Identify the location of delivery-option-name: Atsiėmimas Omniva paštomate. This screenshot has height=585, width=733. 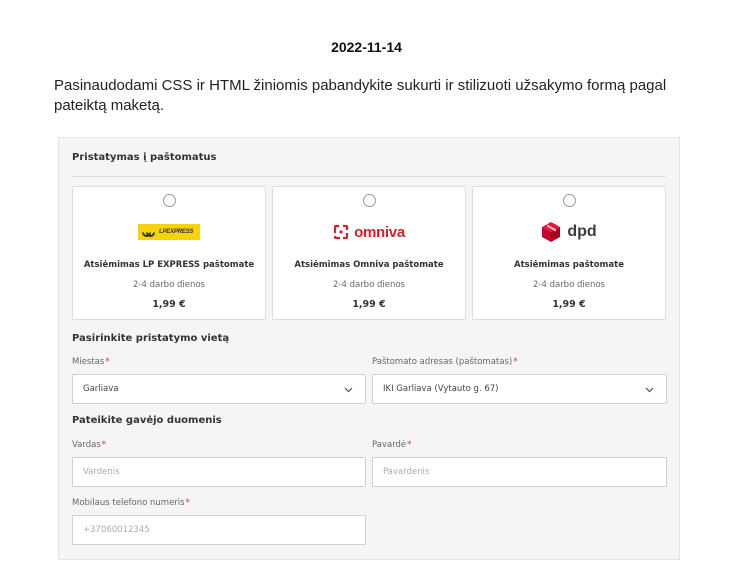
(369, 265).